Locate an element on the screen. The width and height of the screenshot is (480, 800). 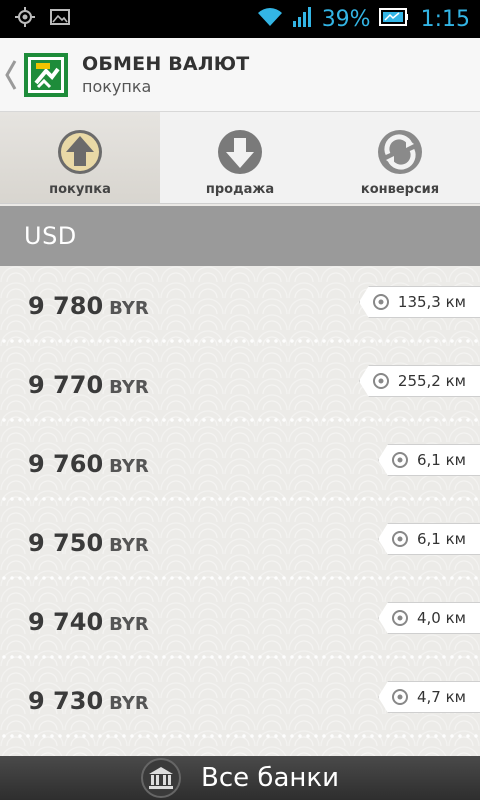
signal-icon is located at coordinates (303, 19).